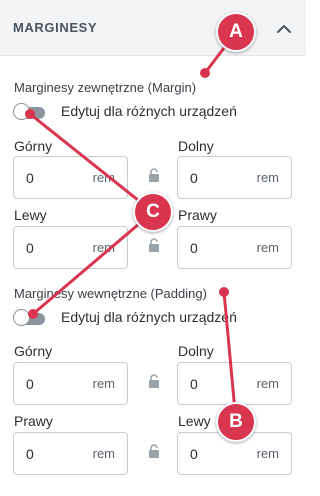 This screenshot has width=320, height=496. Describe the element at coordinates (224, 292) in the screenshot. I see `callout-dot-b` at that location.